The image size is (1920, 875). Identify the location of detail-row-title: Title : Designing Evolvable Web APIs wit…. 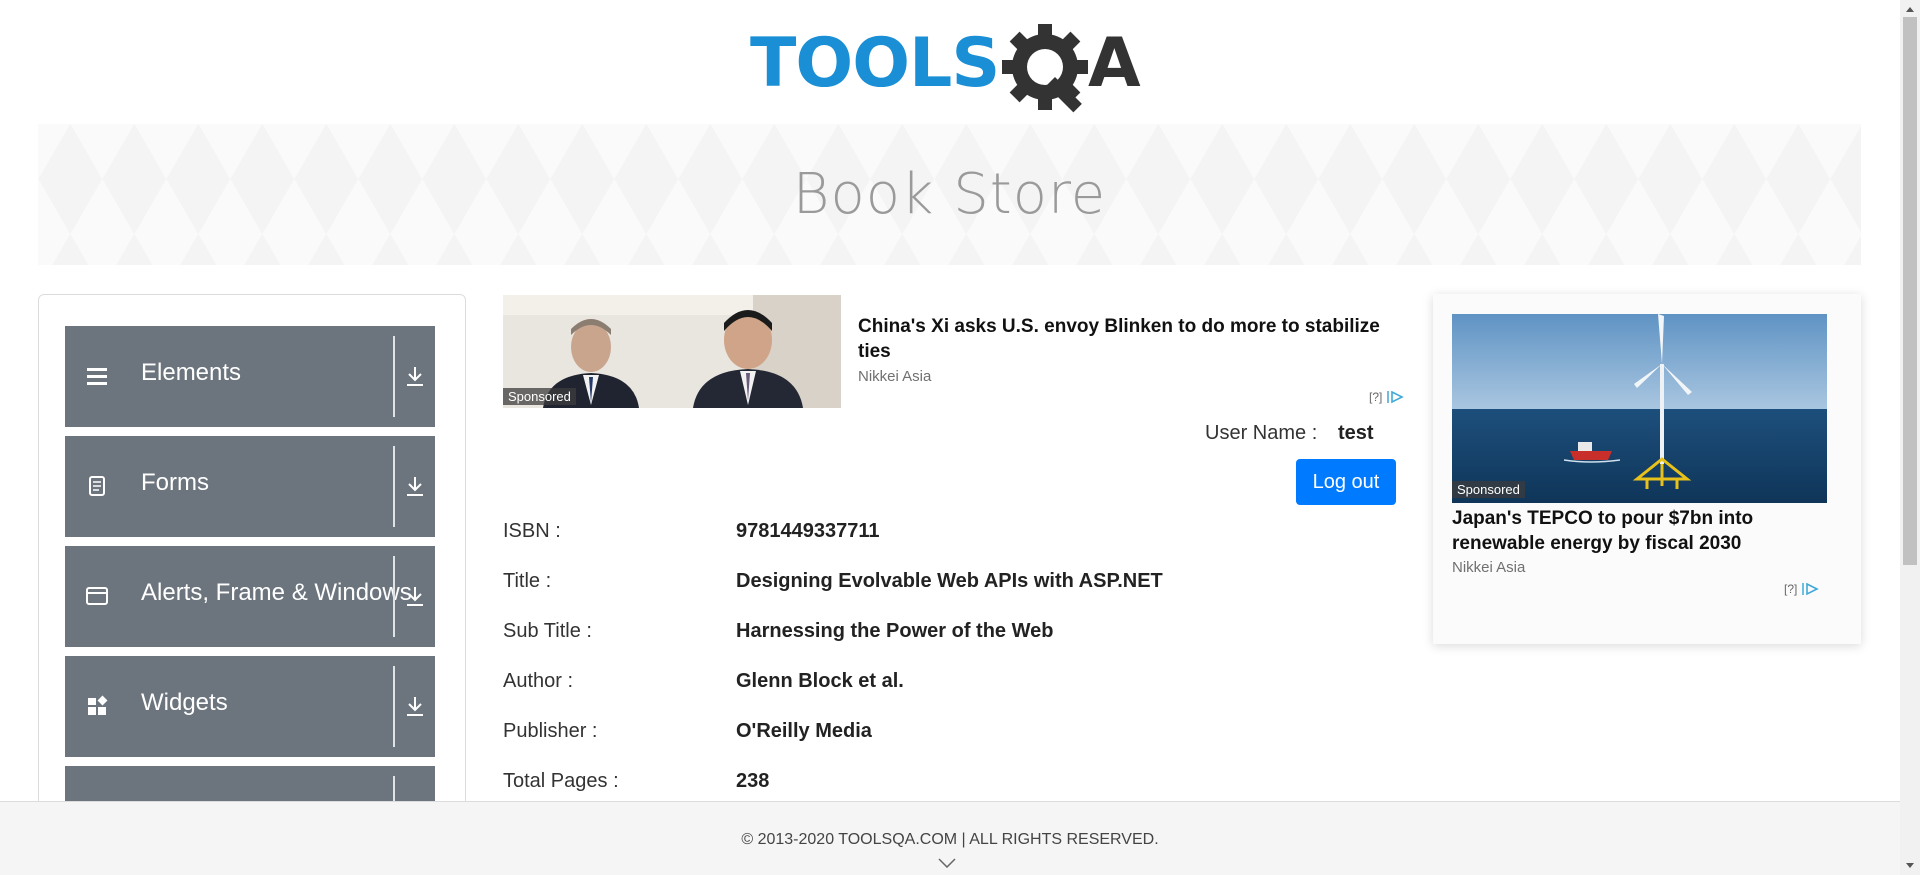
(963, 590).